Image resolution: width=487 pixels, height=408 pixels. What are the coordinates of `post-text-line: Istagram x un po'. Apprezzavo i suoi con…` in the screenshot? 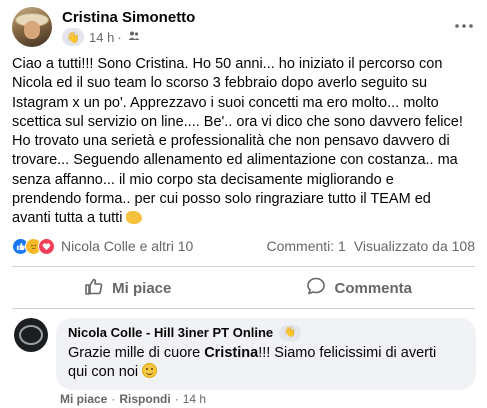 It's located at (225, 102).